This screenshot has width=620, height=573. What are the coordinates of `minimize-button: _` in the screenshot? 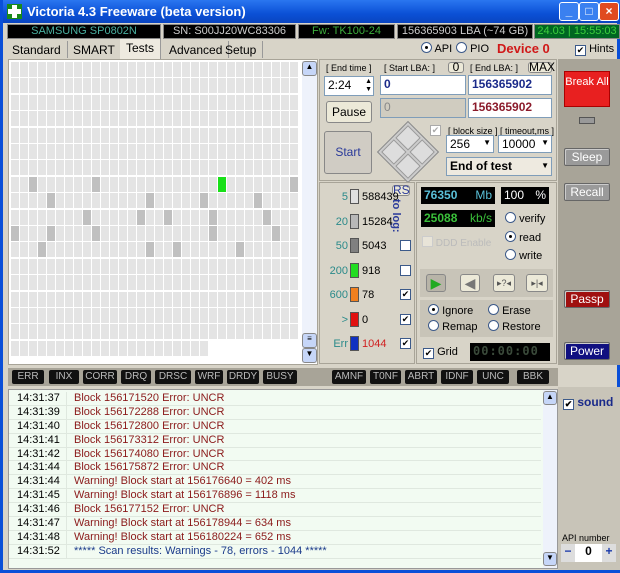 It's located at (569, 11).